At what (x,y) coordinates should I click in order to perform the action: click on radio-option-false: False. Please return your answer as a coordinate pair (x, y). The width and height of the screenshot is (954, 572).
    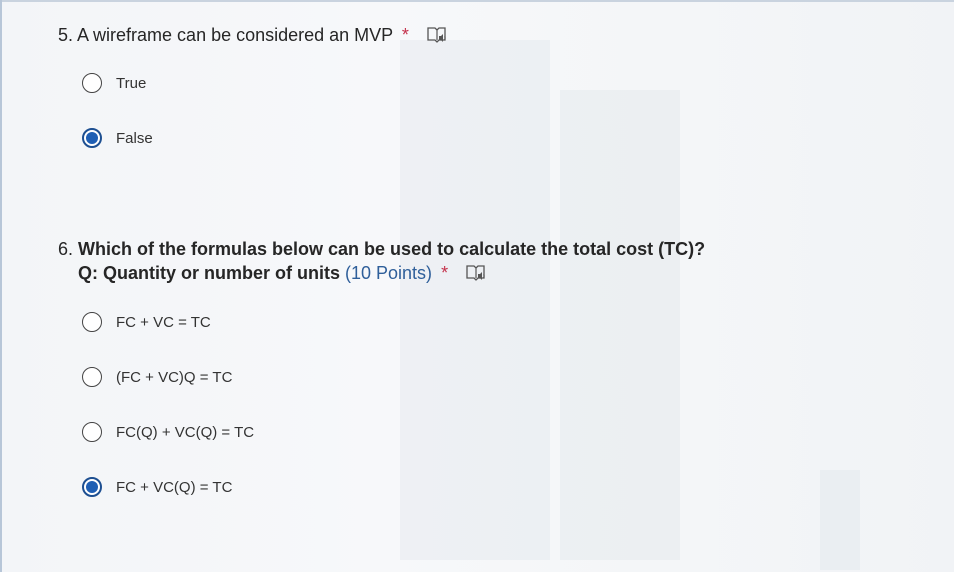
    Looking at the image, I should click on (117, 138).